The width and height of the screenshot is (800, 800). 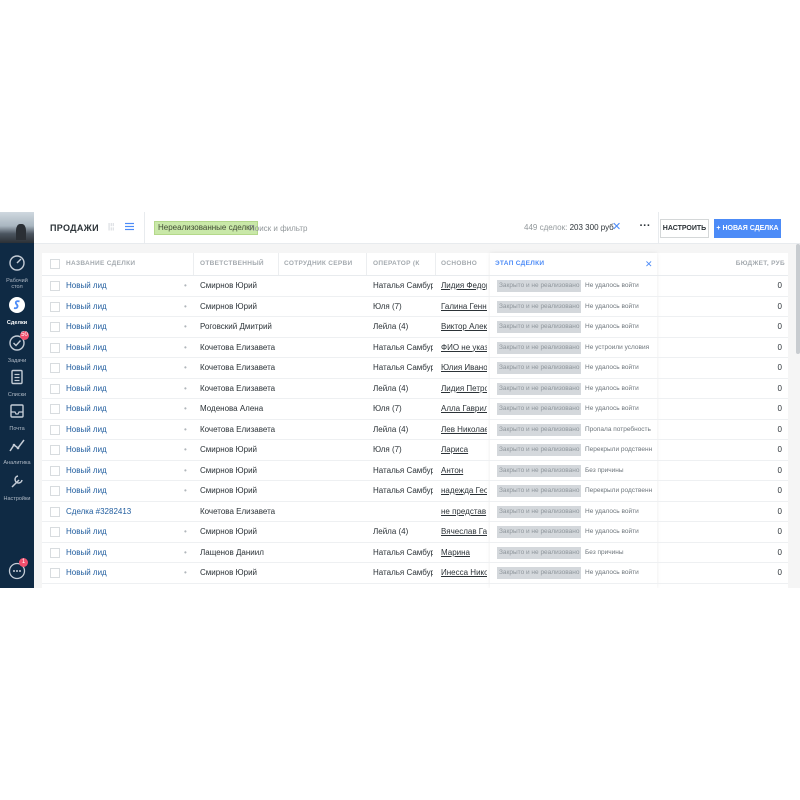 What do you see at coordinates (464, 348) in the screenshot?
I see `main-contact-link: ФИО не указ` at bounding box center [464, 348].